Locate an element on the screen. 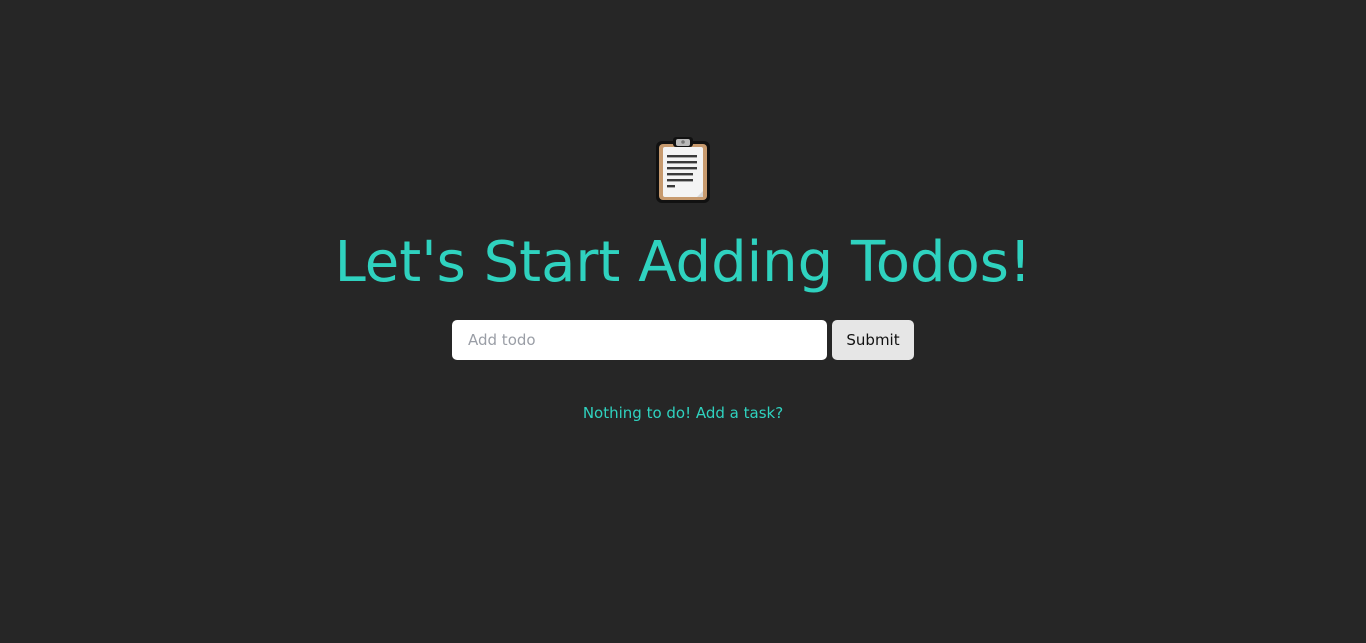  page-title: Let's Start Adding Todos! is located at coordinates (683, 262).